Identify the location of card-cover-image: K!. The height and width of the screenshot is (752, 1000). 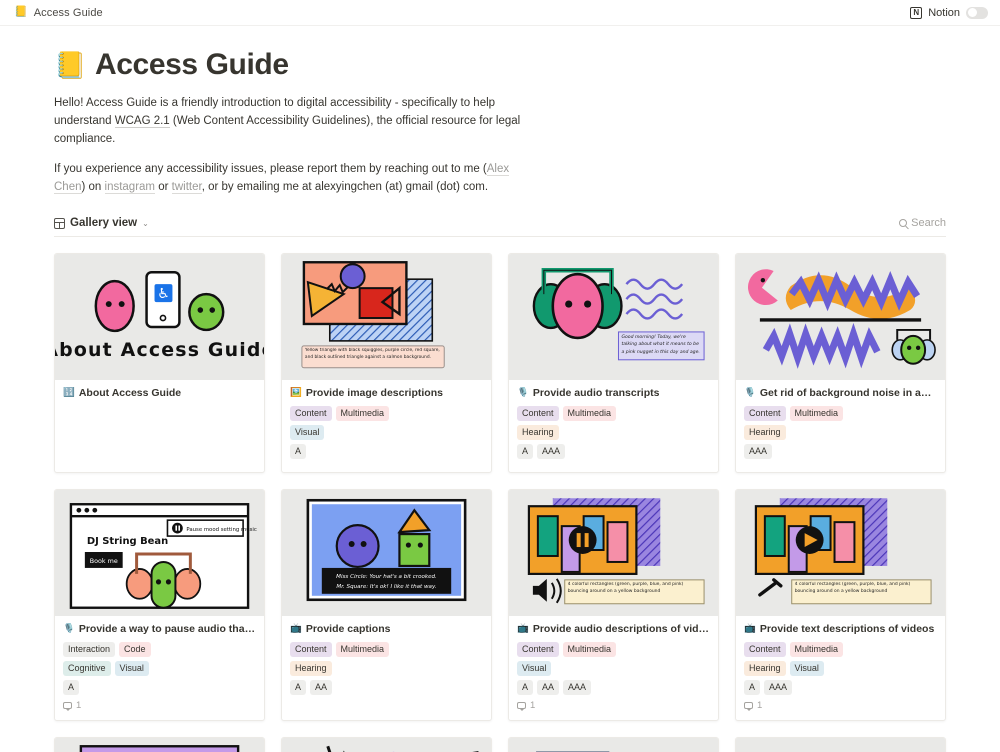
(159, 745).